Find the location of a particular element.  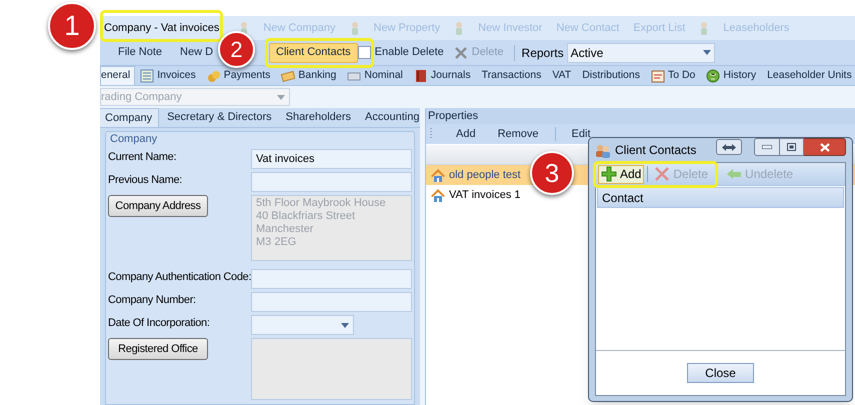

tab: Distributions is located at coordinates (611, 75).